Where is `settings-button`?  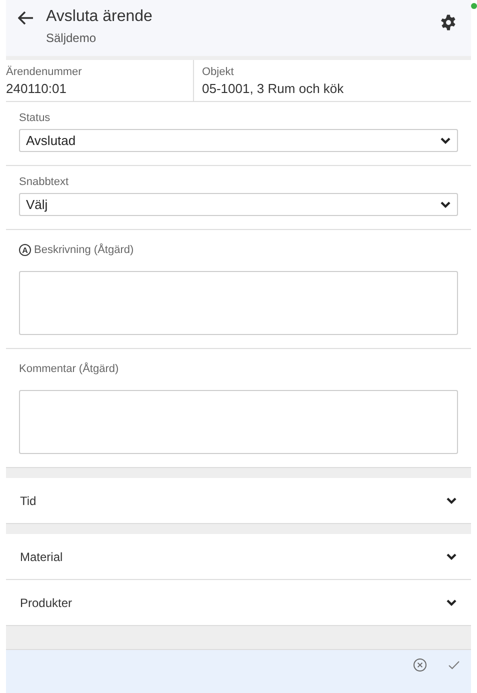 settings-button is located at coordinates (448, 22).